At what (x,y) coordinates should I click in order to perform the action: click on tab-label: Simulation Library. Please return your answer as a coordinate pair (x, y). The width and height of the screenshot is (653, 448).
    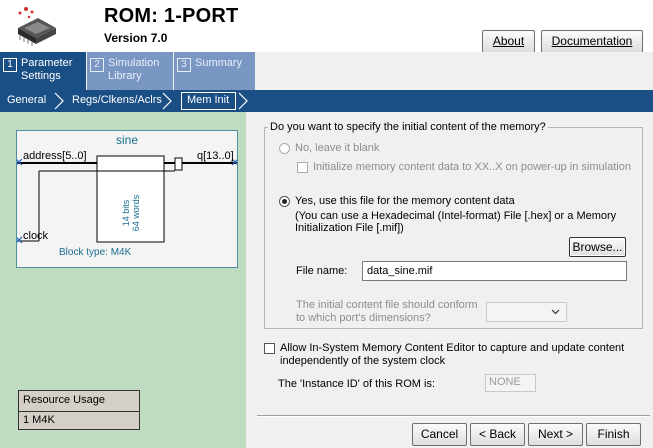
    Looking at the image, I should click on (134, 69).